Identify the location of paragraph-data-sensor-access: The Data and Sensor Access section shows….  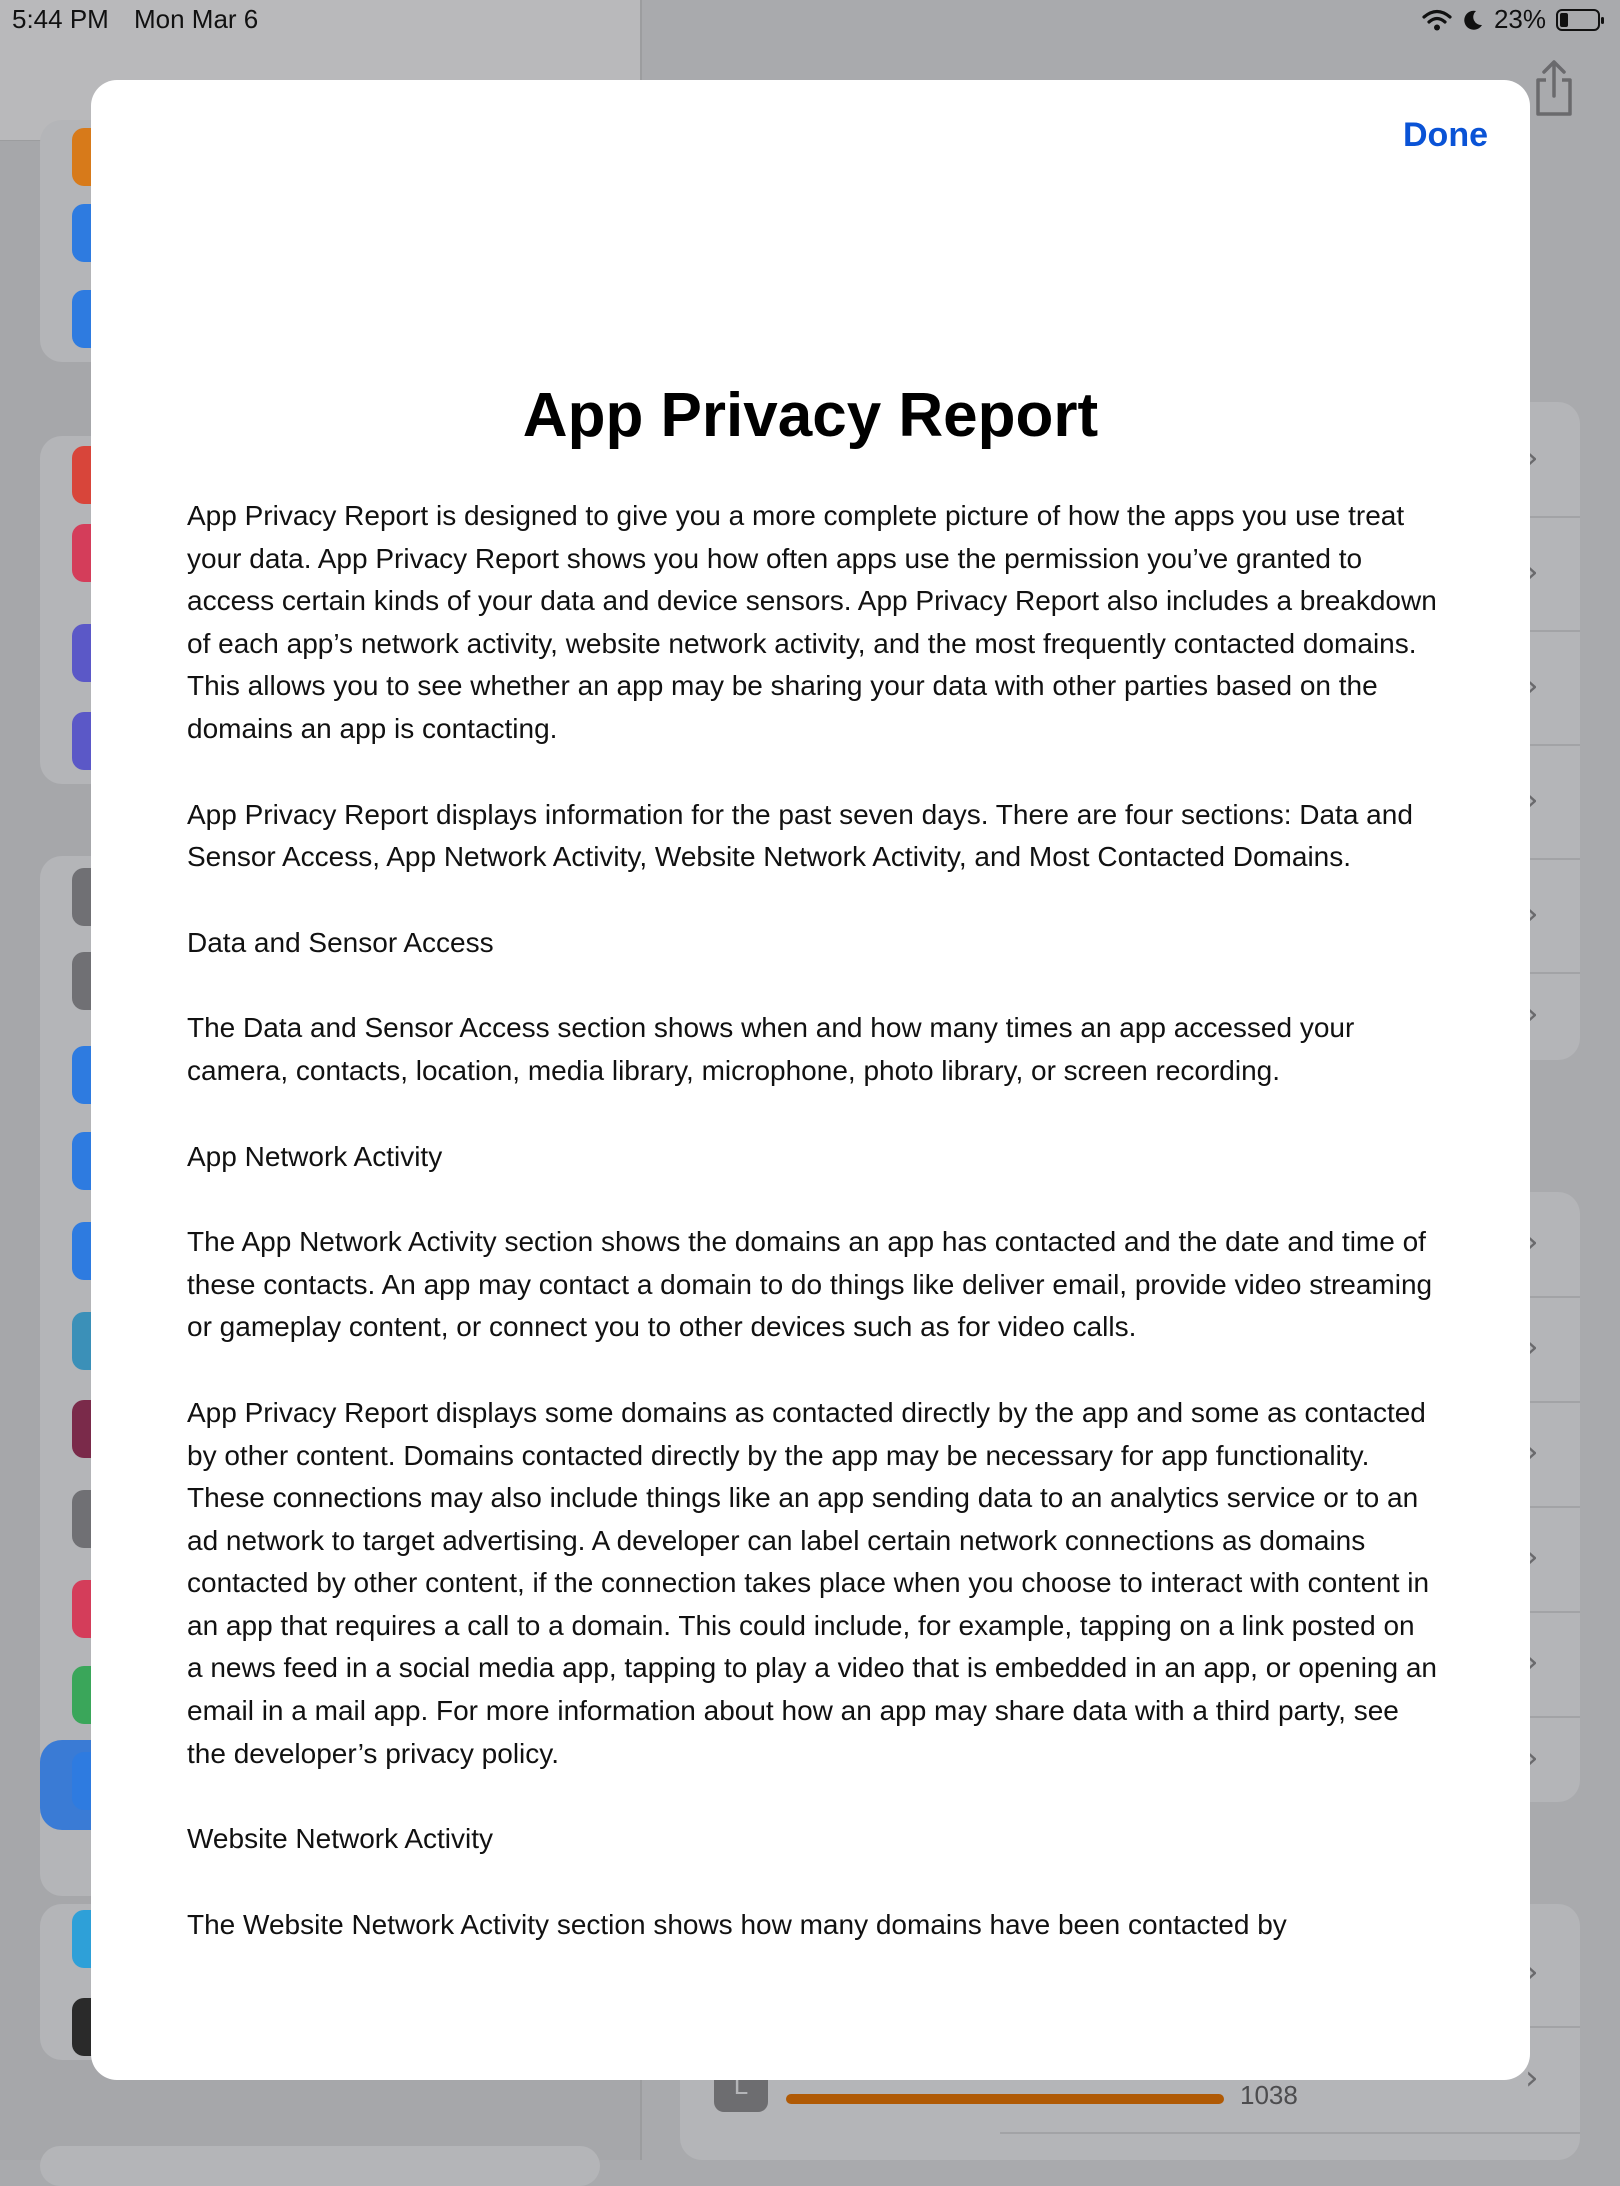
(771, 1049).